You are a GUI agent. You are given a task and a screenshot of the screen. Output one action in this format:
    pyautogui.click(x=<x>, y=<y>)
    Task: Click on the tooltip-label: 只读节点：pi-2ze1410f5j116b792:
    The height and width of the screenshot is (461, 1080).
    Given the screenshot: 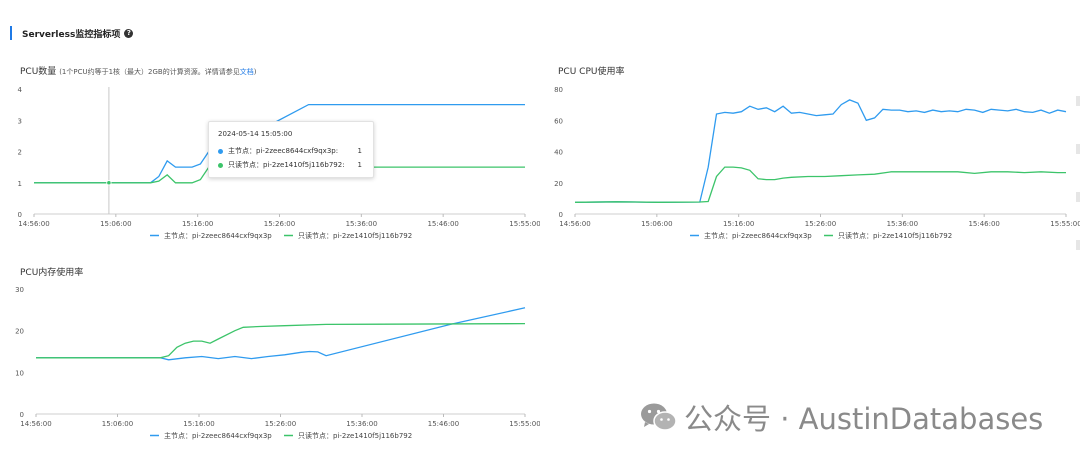 What is the action you would take?
    pyautogui.click(x=286, y=165)
    